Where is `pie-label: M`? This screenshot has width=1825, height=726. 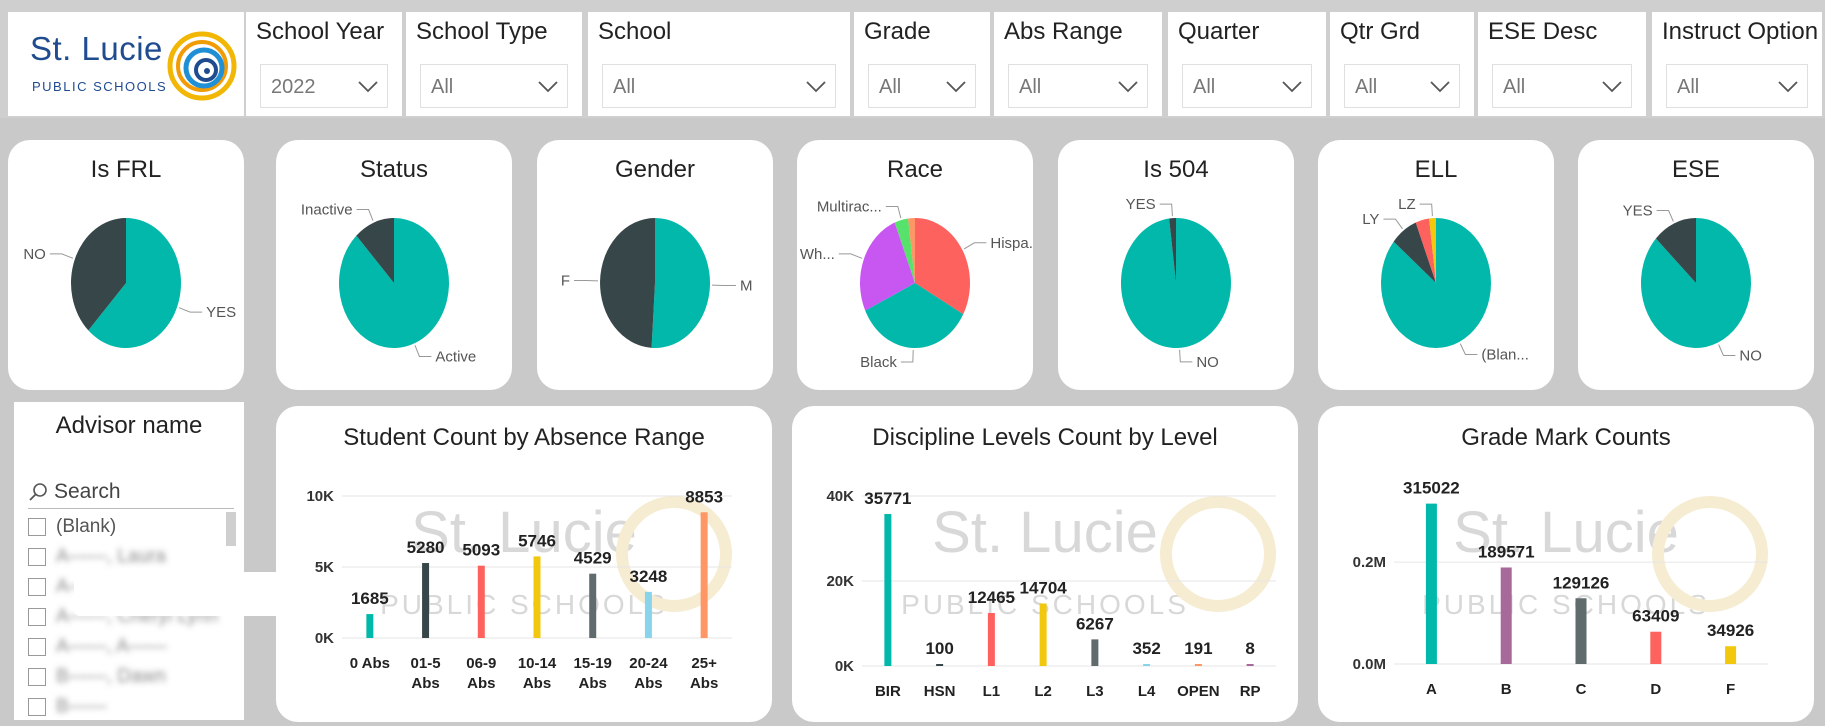
pie-label: M is located at coordinates (746, 285).